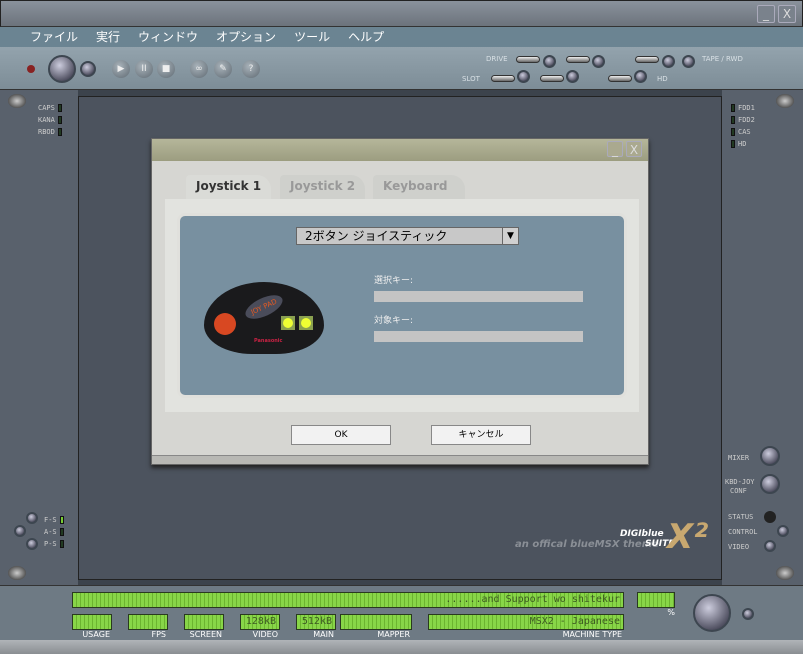 The height and width of the screenshot is (654, 803). I want to click on mapper-display, so click(376, 622).